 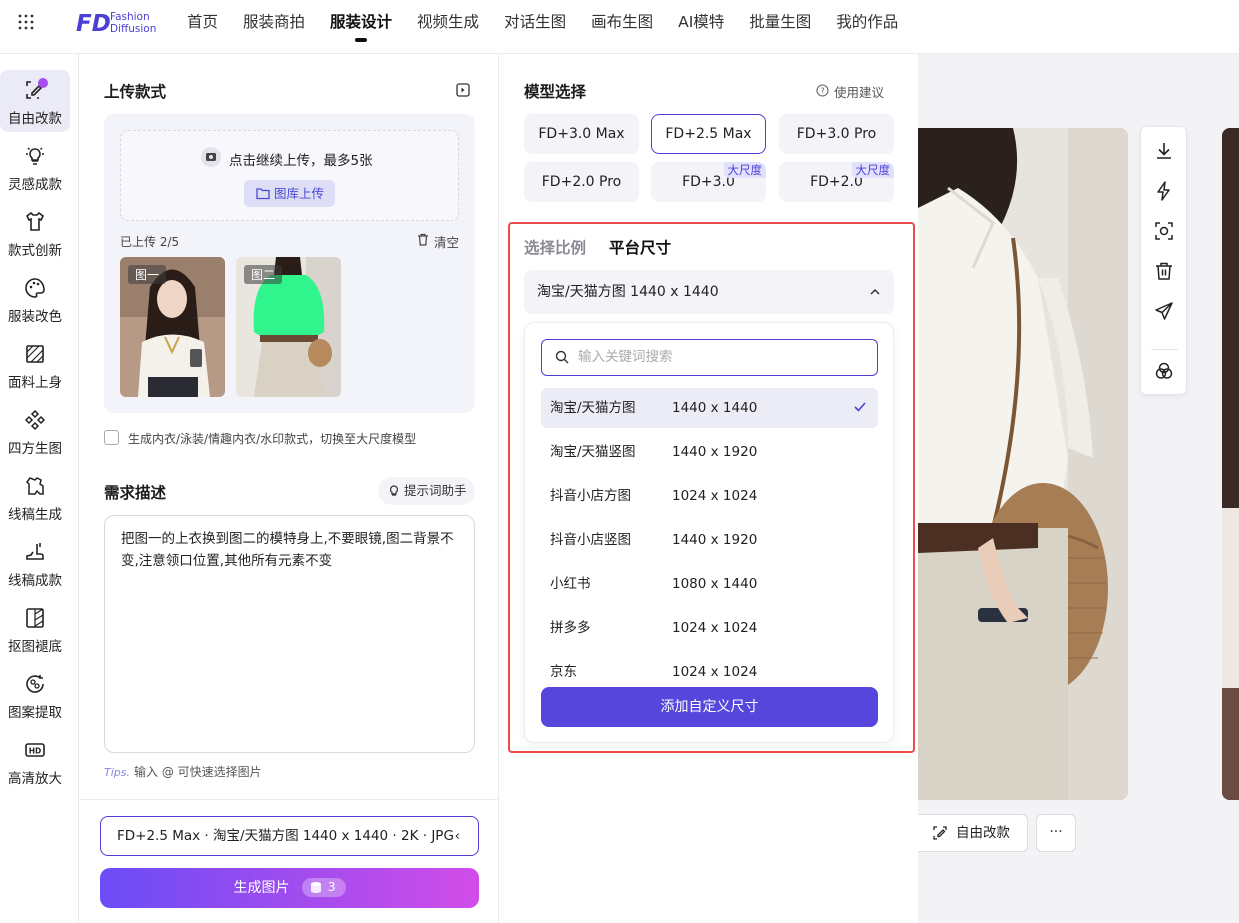 I want to click on uploaded-image-2: 图二, so click(x=288, y=327).